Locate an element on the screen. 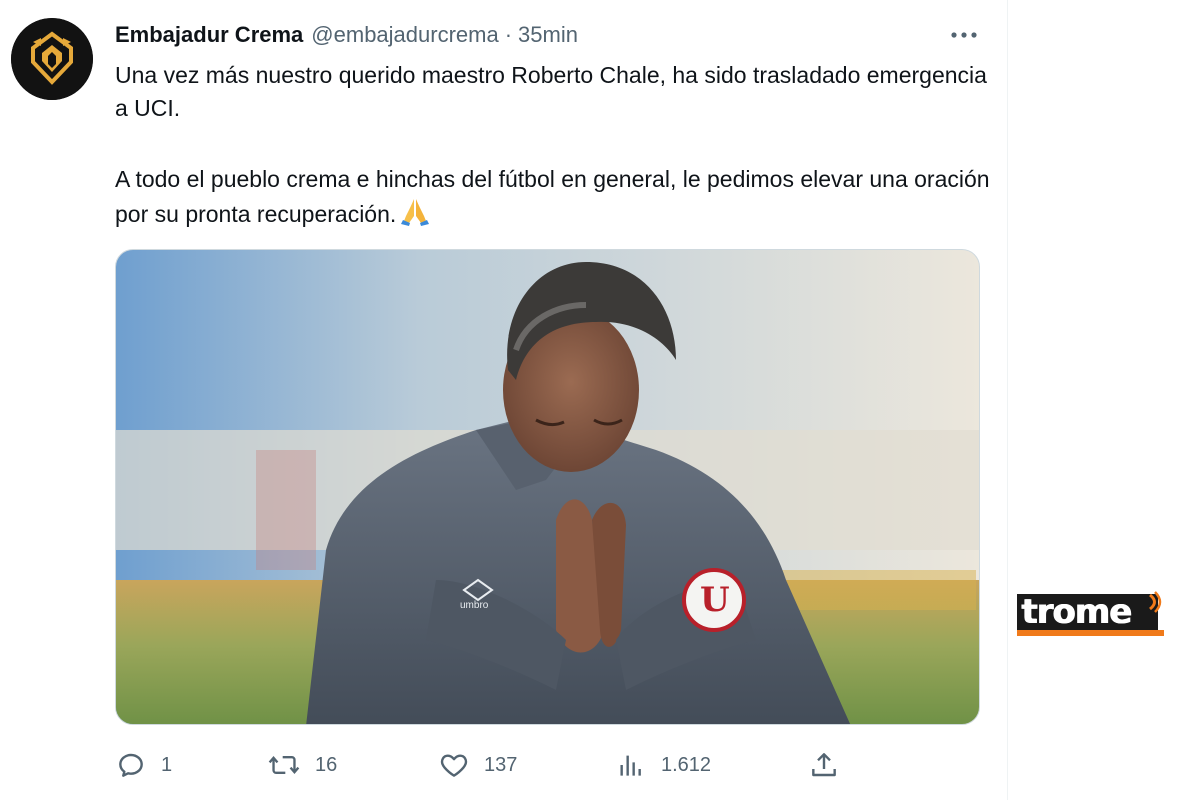  like-button: 137 is located at coordinates (477, 765).